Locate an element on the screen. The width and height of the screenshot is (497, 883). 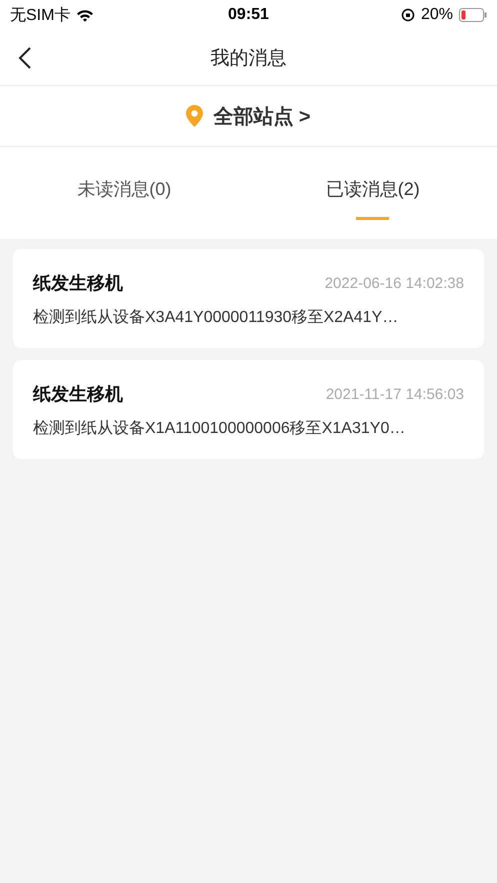
message-tab: 已读消息(2) is located at coordinates (372, 193).